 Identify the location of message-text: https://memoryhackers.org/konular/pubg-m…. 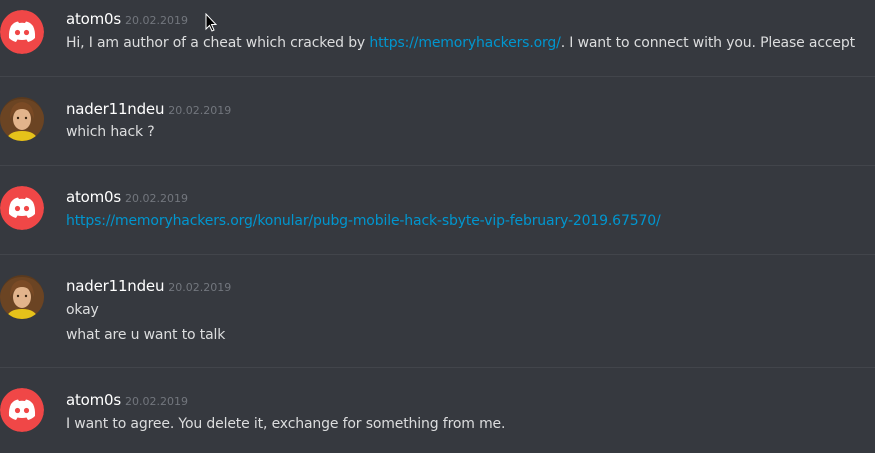
(363, 221).